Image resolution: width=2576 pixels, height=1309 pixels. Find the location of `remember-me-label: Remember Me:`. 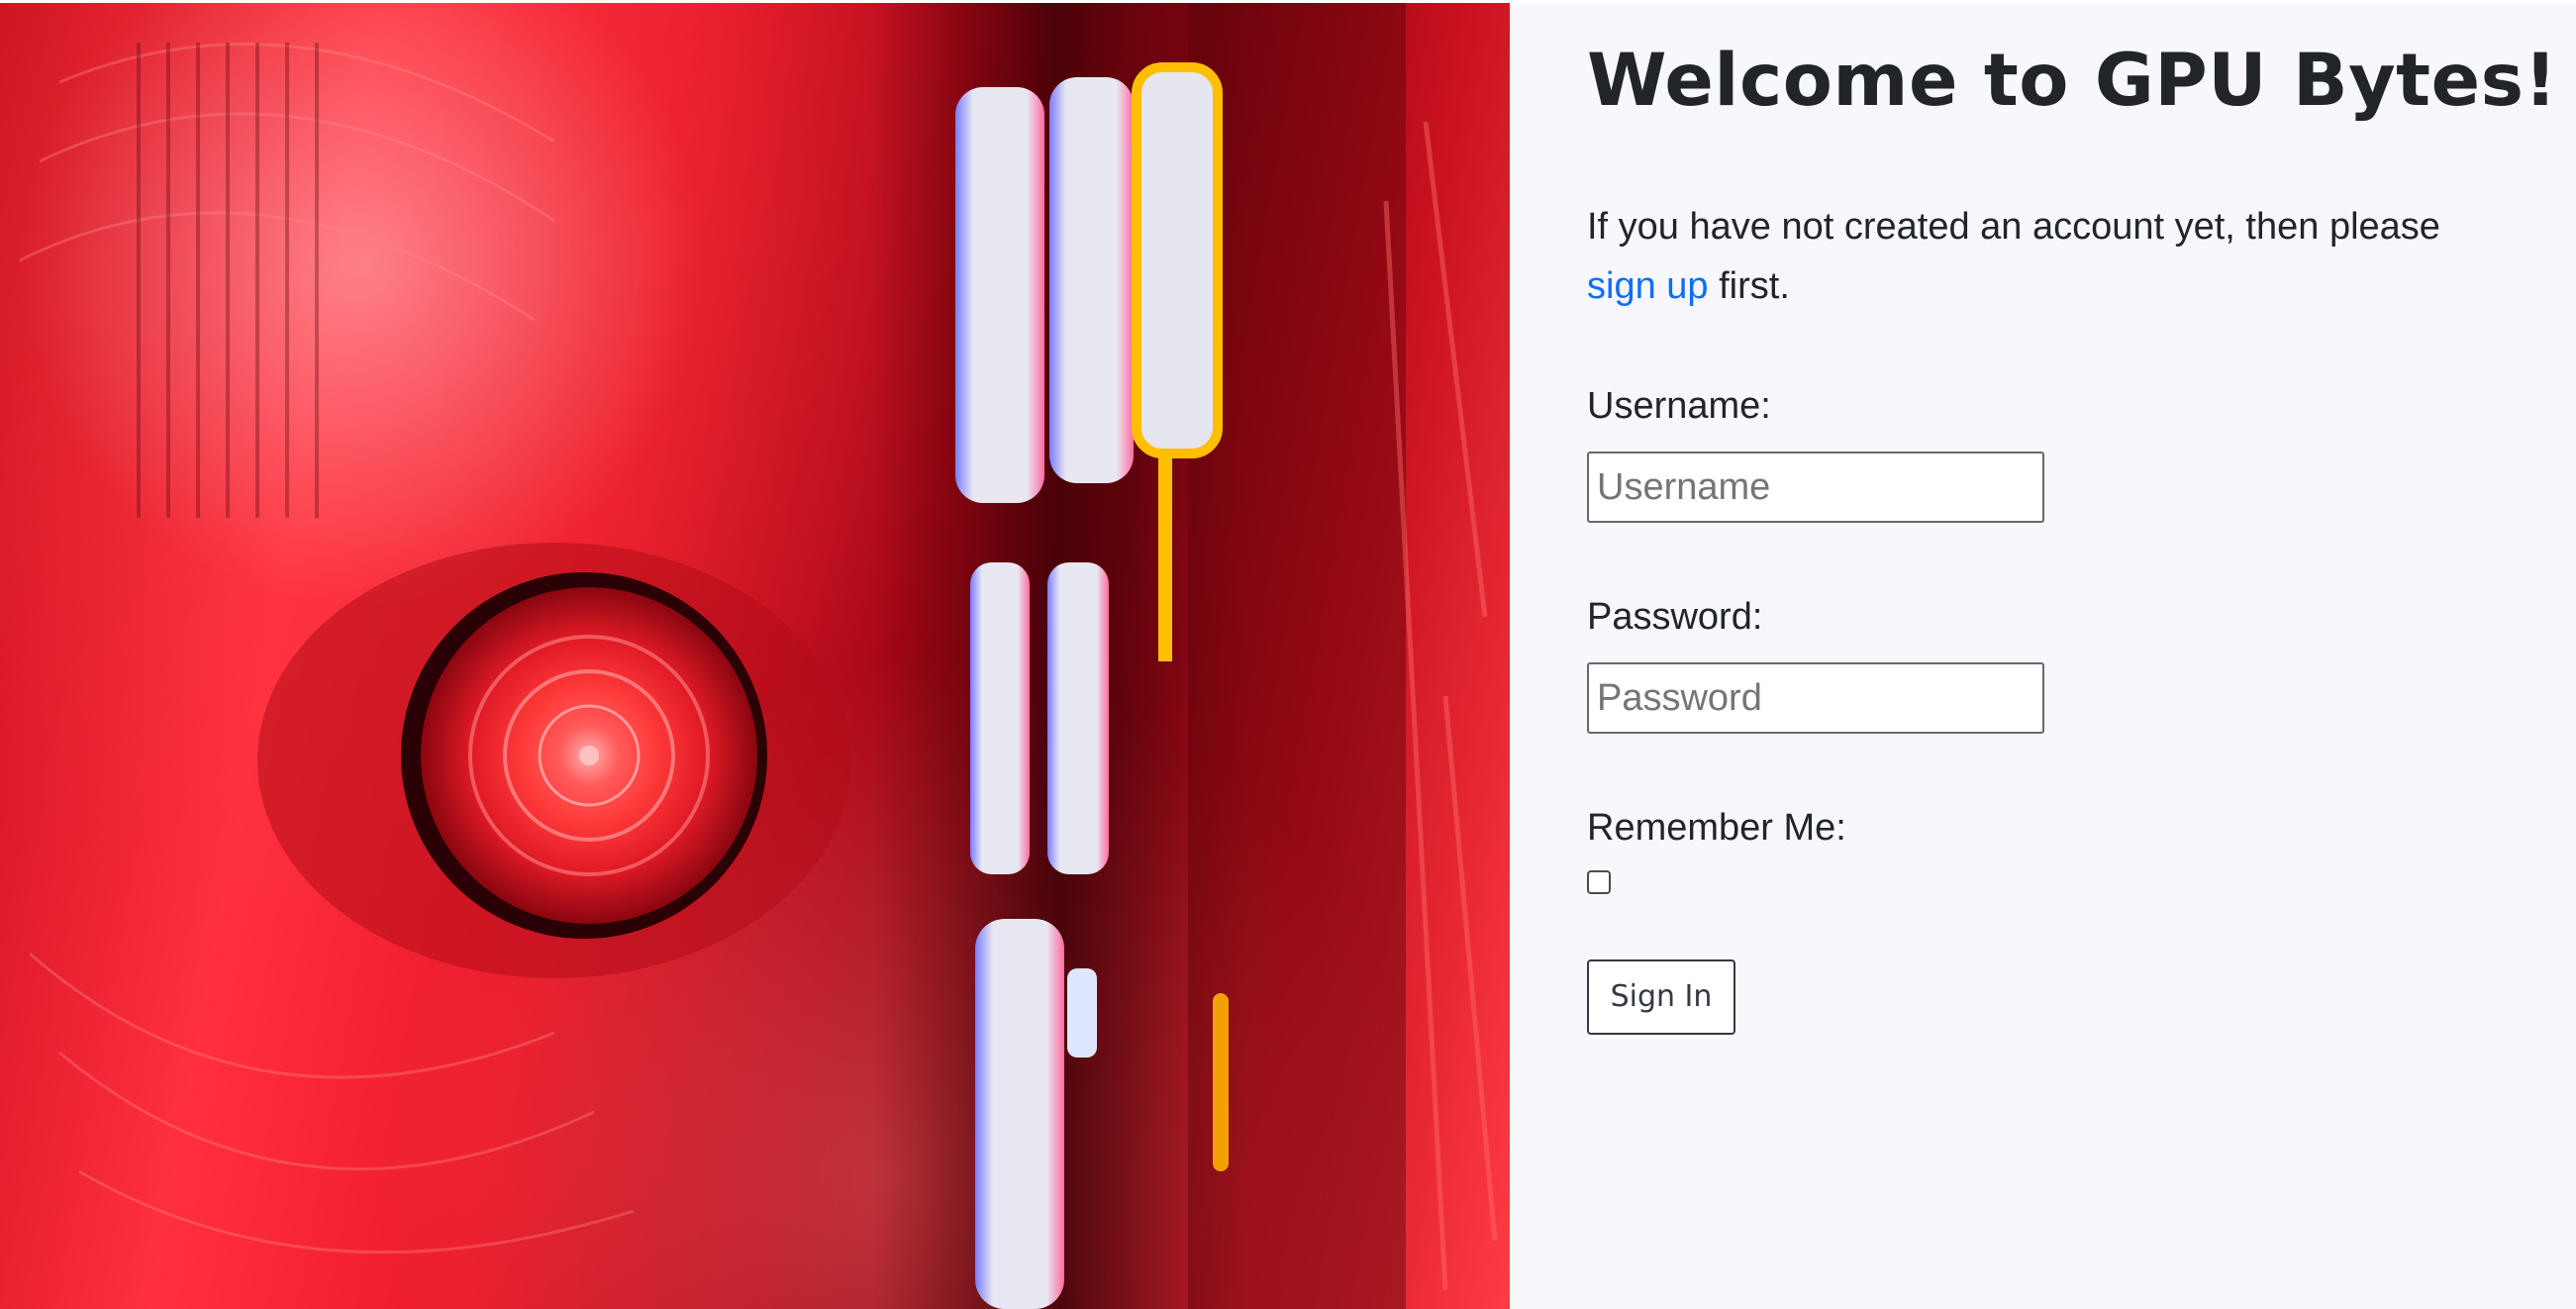

remember-me-label: Remember Me: is located at coordinates (1717, 828).